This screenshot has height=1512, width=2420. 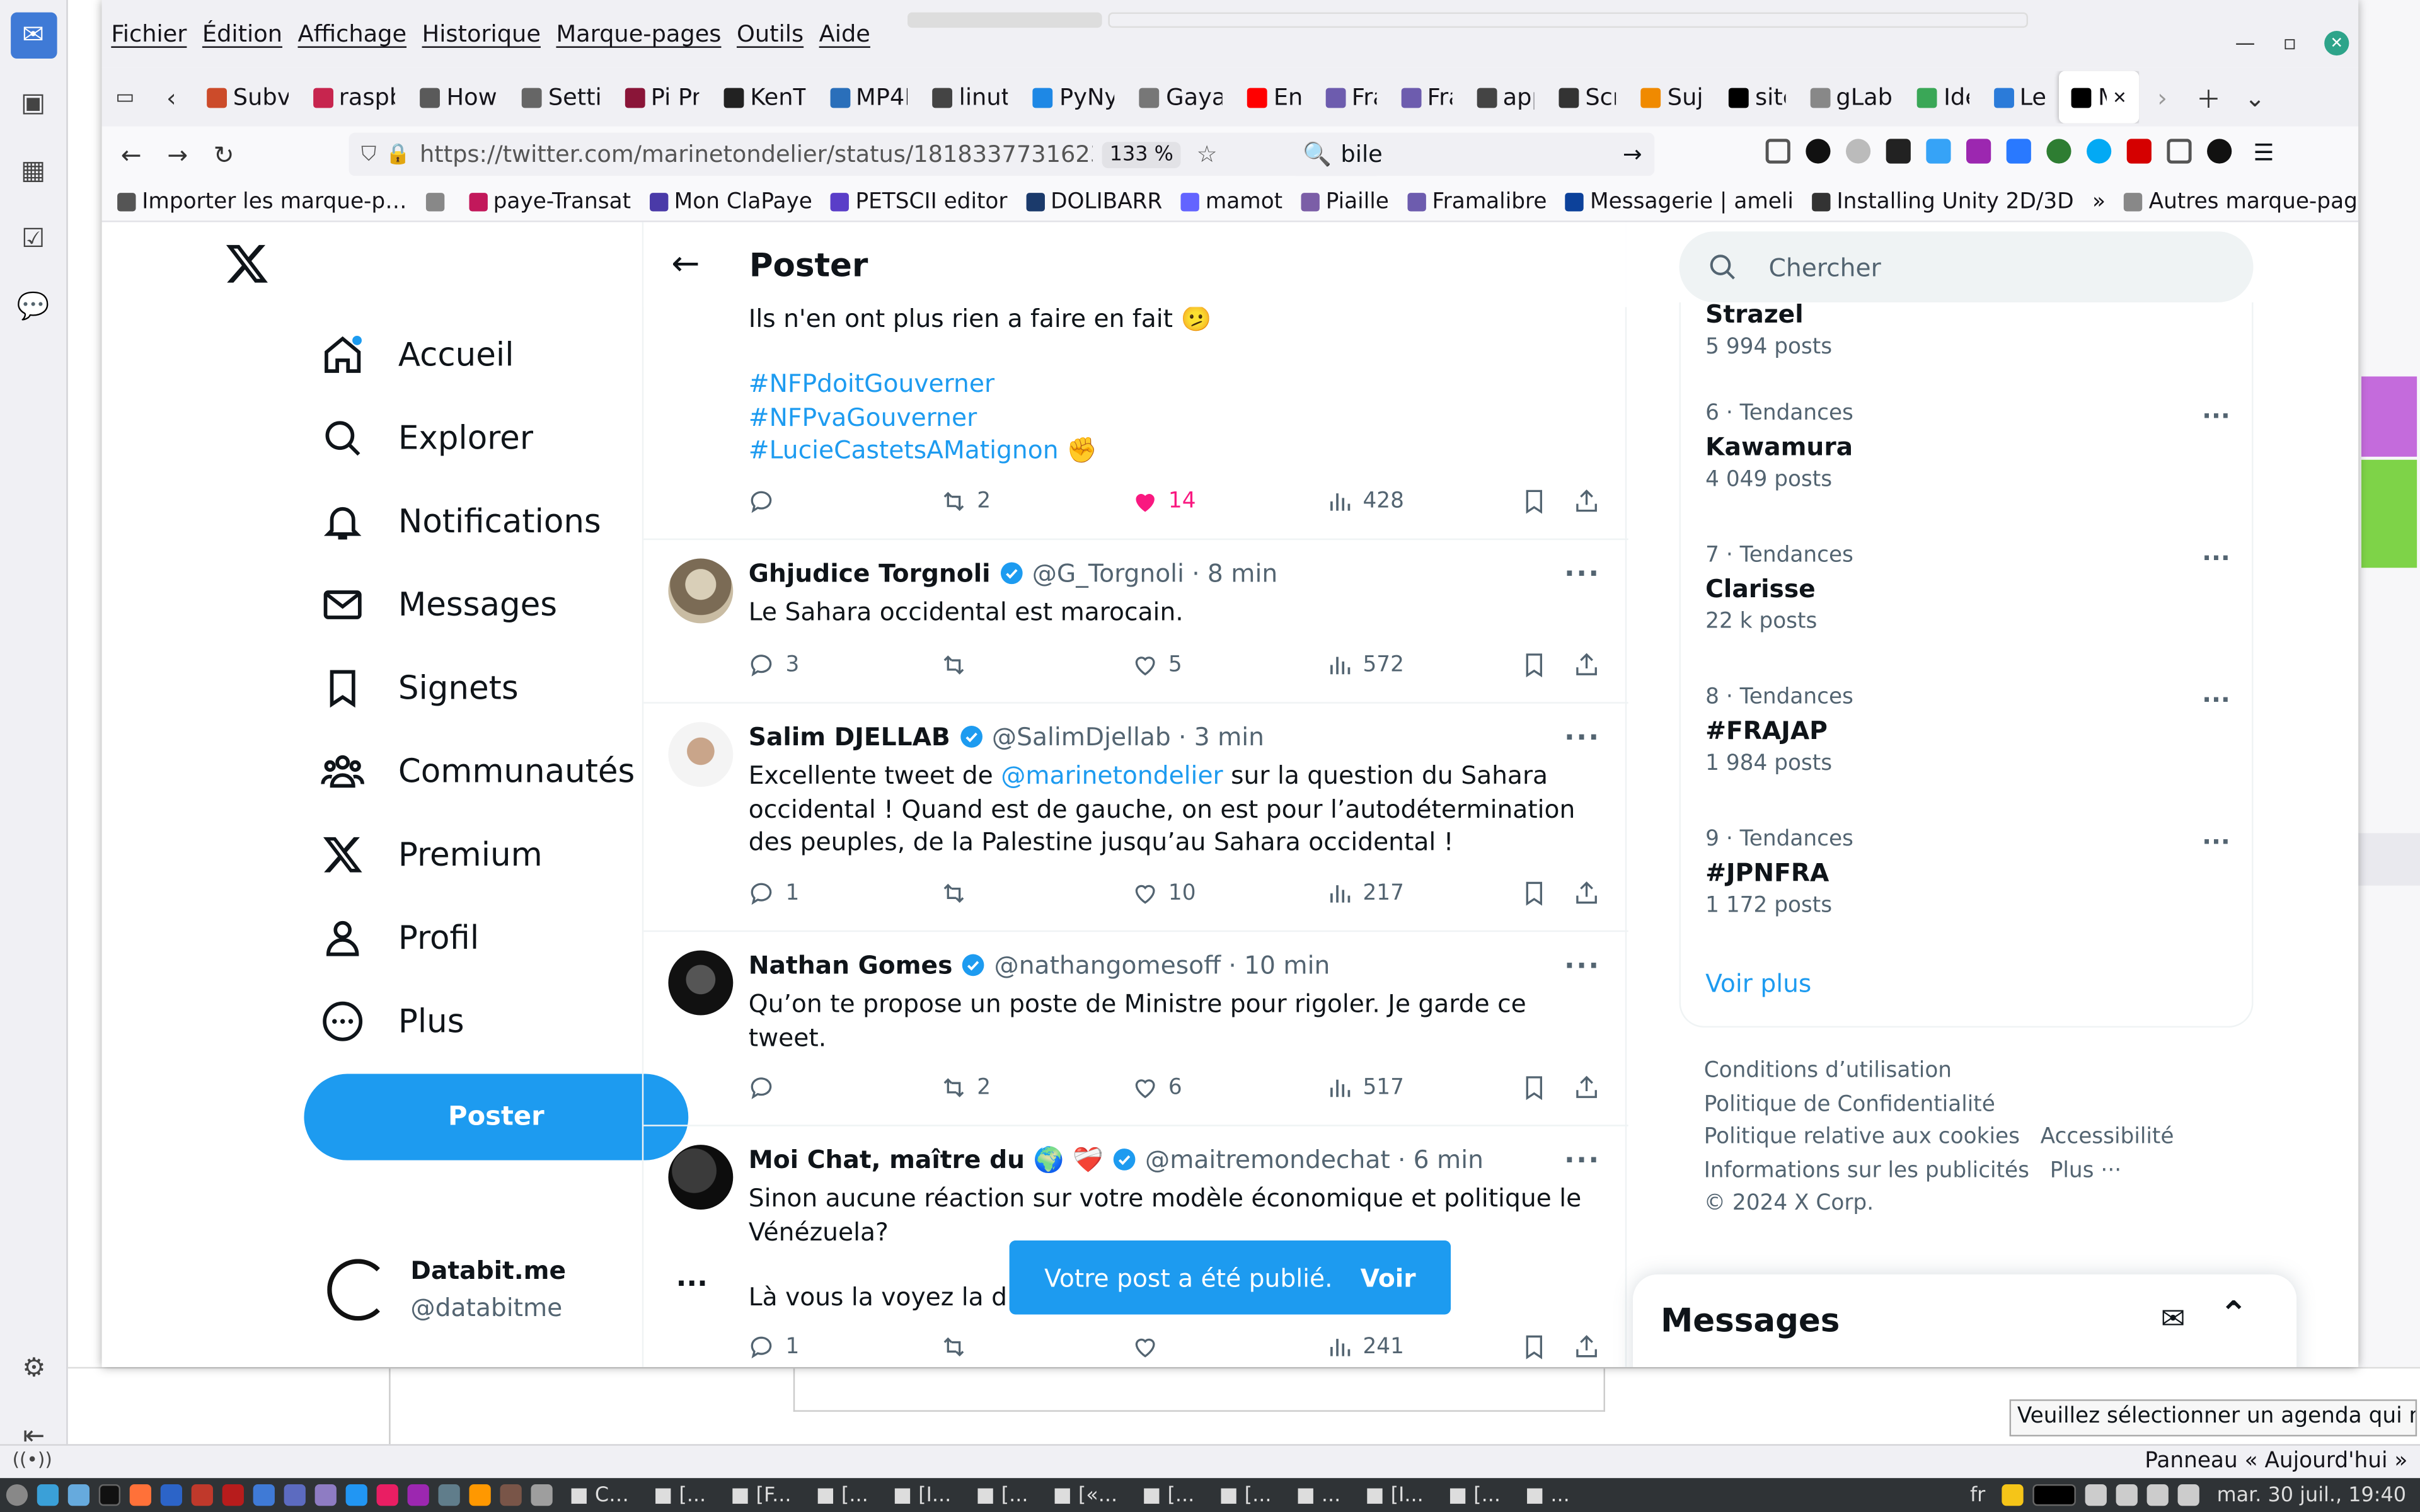 I want to click on trend-item: Strazel 5 994 posts, so click(x=1968, y=326).